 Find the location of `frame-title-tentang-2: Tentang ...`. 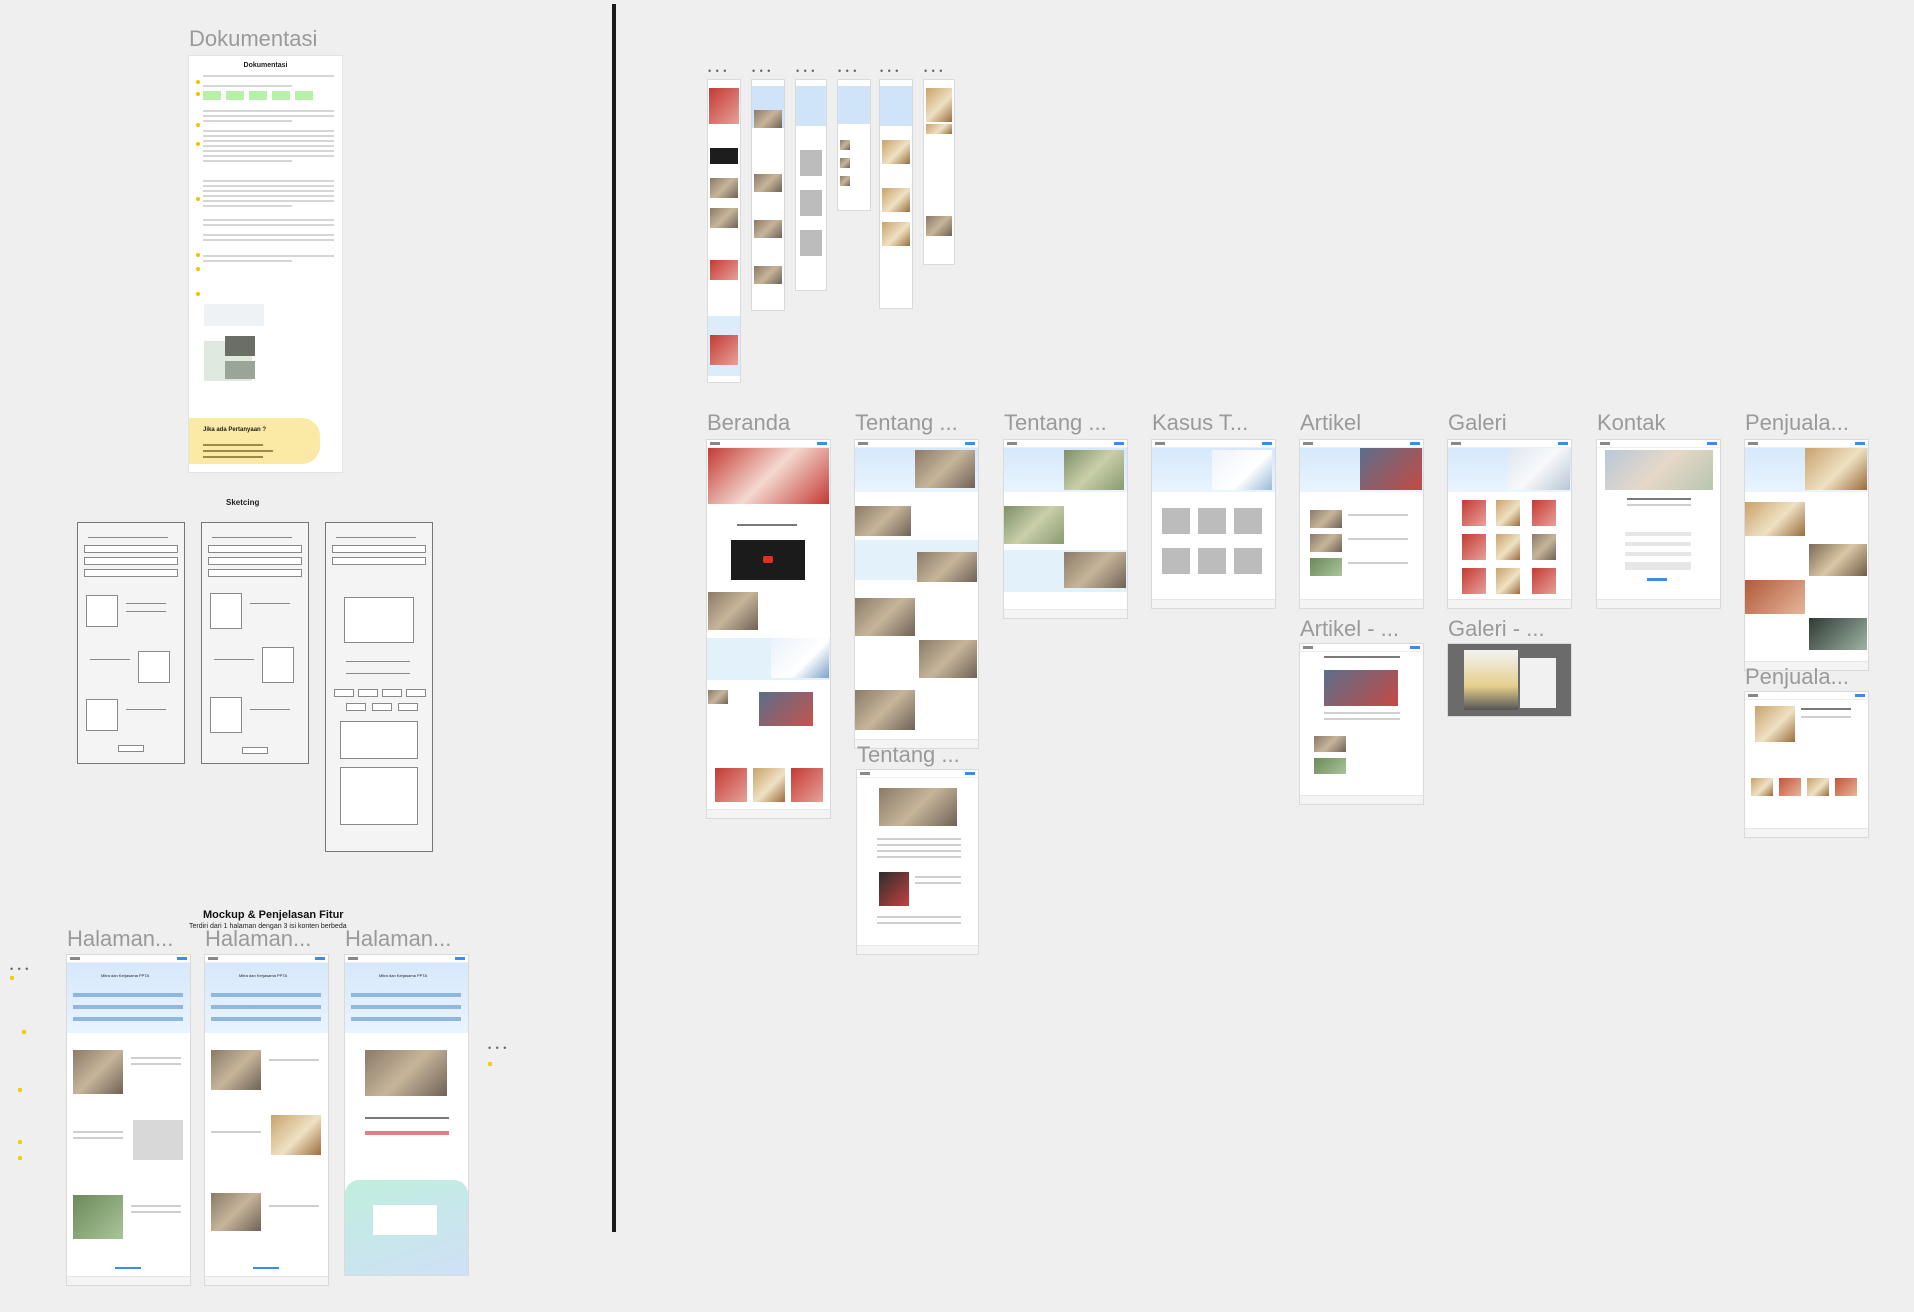

frame-title-tentang-2: Tentang ... is located at coordinates (1055, 423).